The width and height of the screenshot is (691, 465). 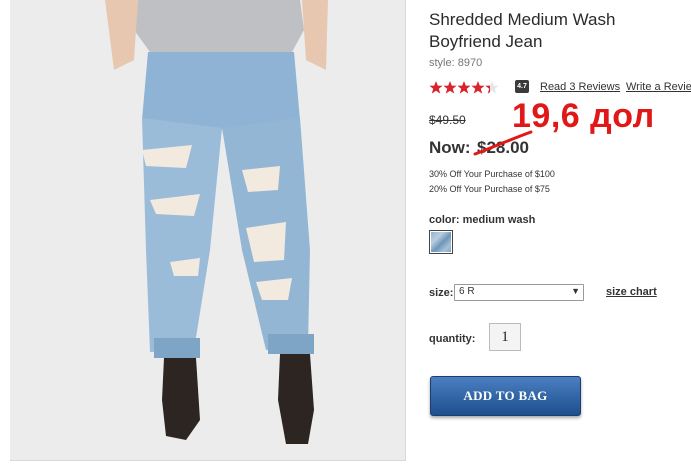 What do you see at coordinates (519, 292) in the screenshot?
I see `size-select: 6 R ▼` at bounding box center [519, 292].